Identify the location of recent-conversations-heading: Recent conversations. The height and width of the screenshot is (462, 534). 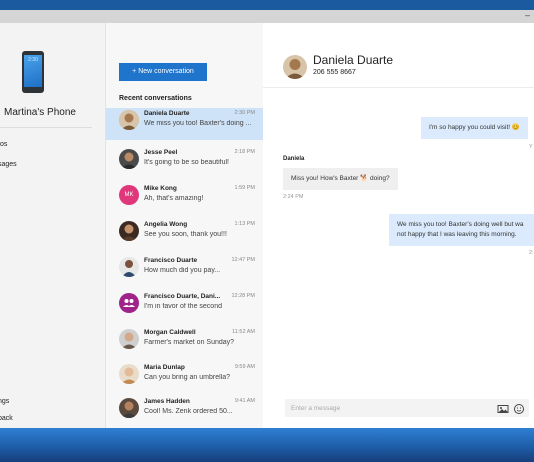
(155, 98).